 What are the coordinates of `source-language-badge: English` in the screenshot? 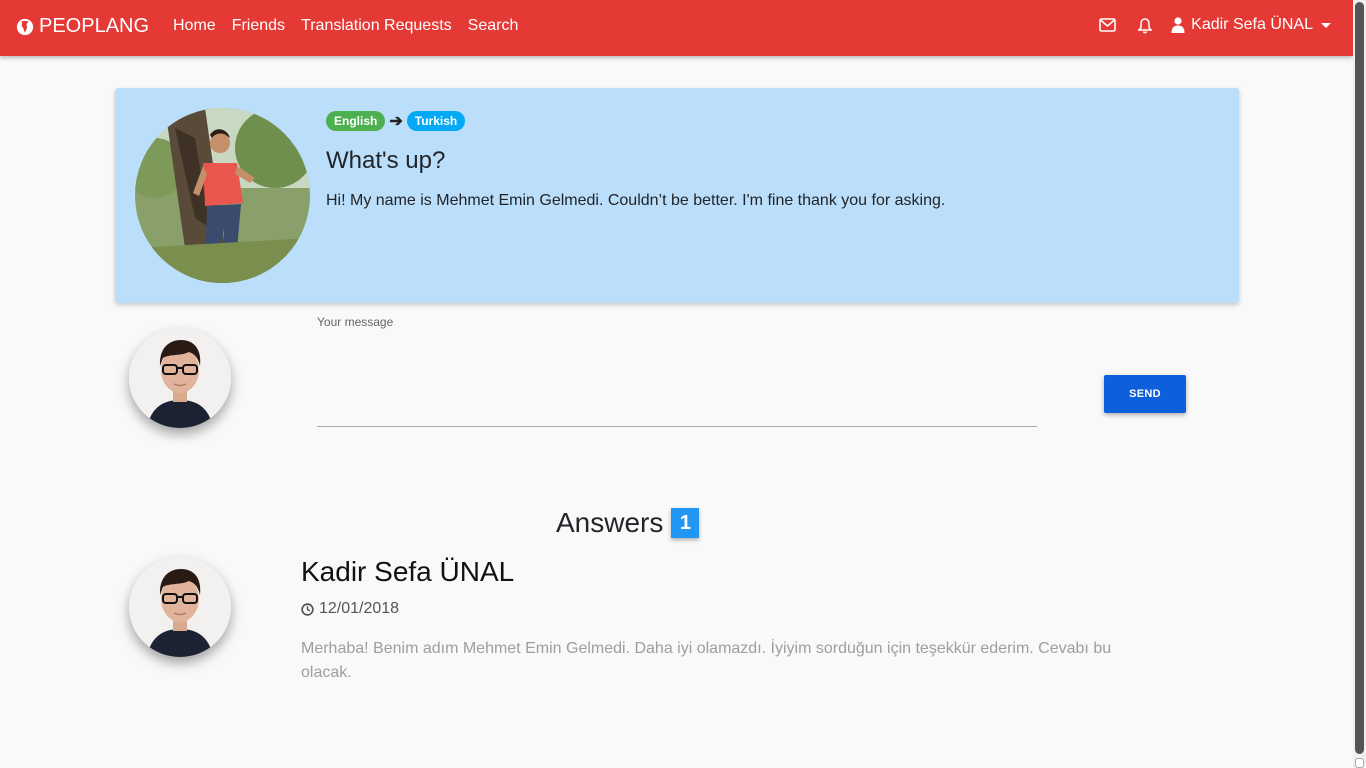 It's located at (356, 121).